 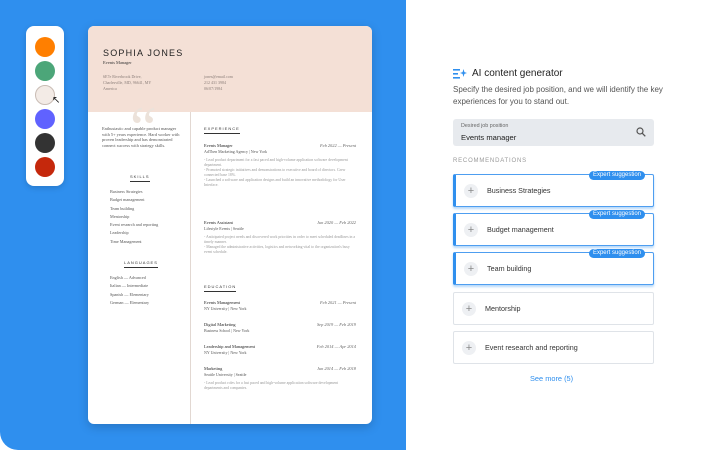 I want to click on job-position-search: Desired job position Events manager, so click(x=553, y=132).